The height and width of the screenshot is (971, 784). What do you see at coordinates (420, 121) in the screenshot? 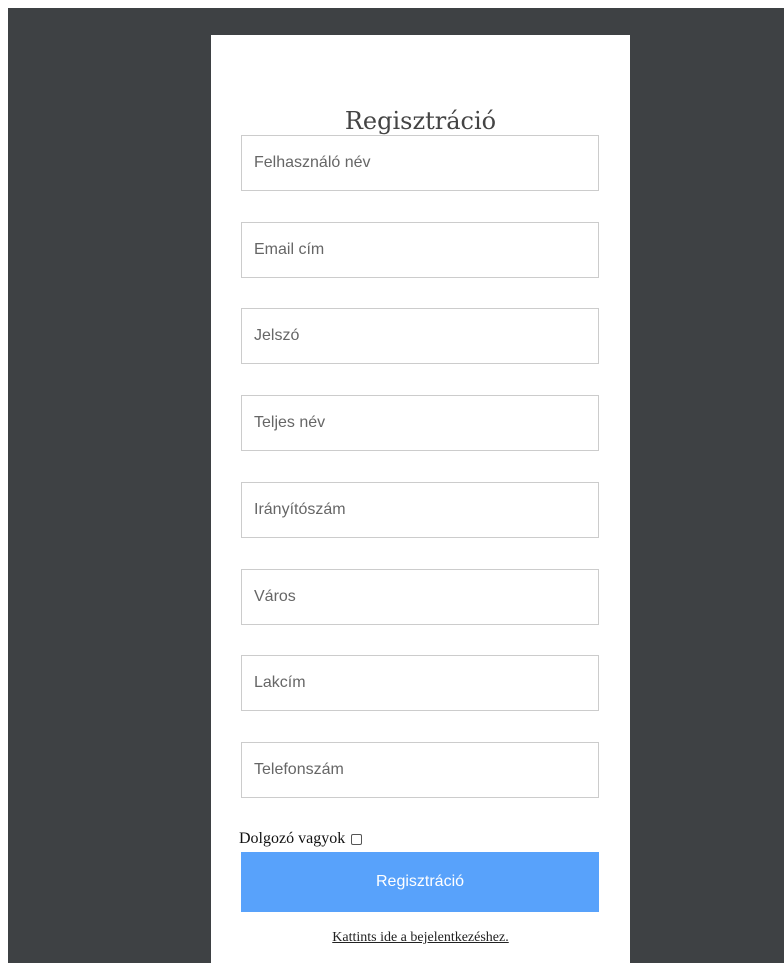
I see `form-title: Regisztráció` at bounding box center [420, 121].